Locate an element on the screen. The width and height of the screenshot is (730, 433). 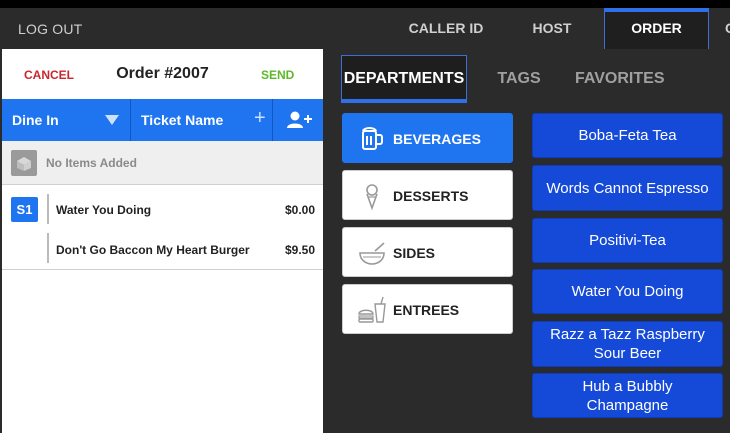
tab-caller-id: CALLER ID is located at coordinates (446, 28).